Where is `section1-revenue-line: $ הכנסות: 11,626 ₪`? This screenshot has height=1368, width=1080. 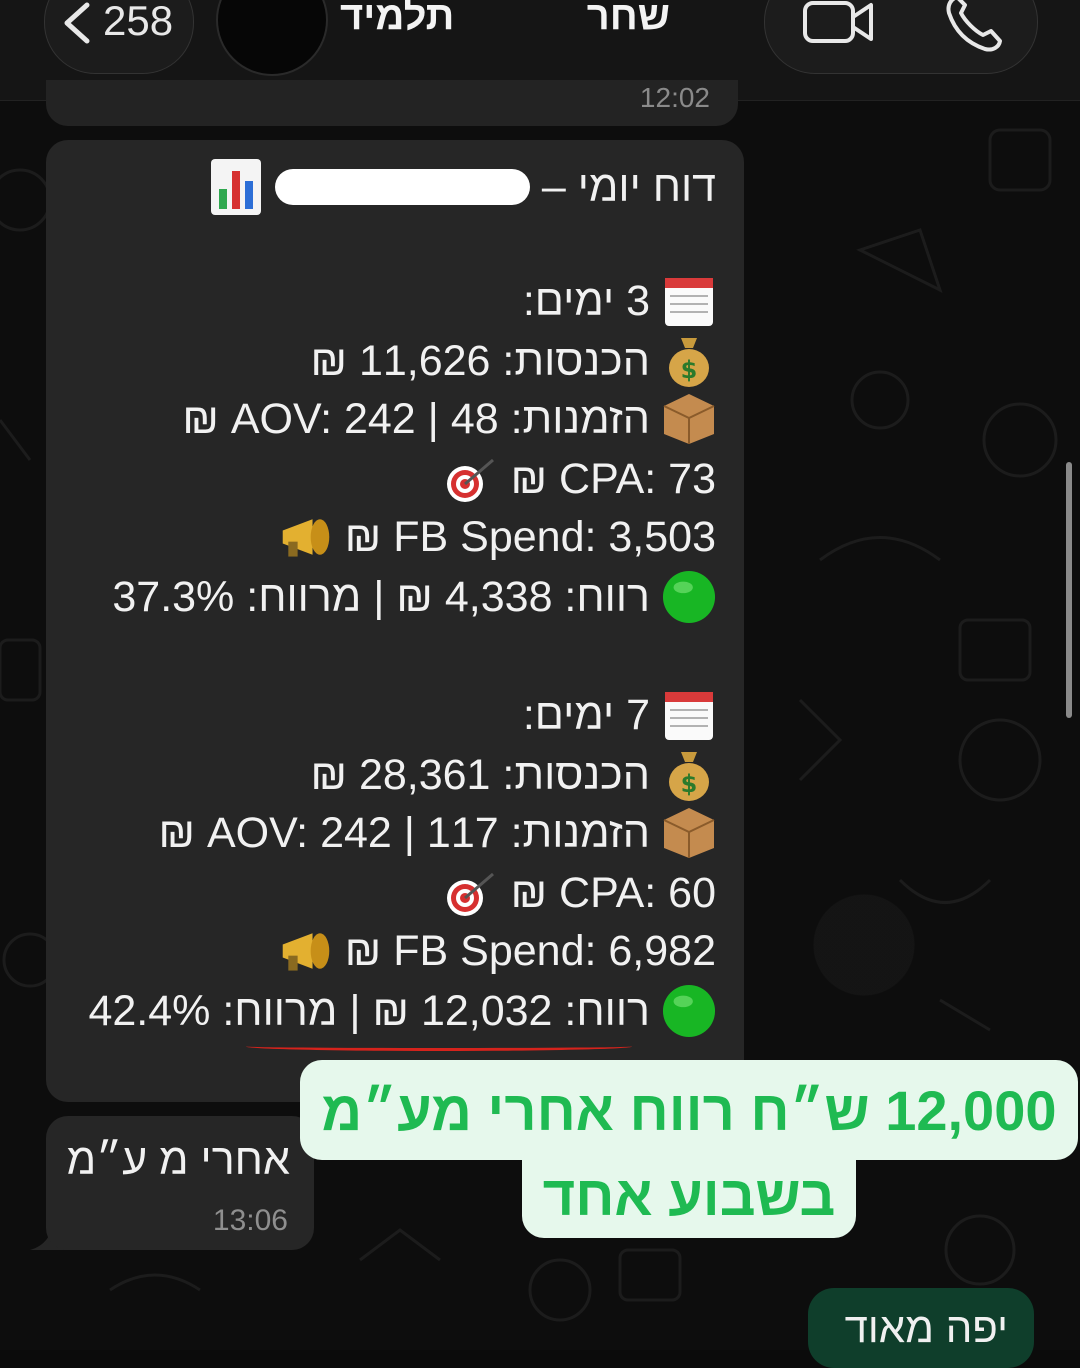 section1-revenue-line: $ הכנסות: 11,626 ₪ is located at coordinates (513, 361).